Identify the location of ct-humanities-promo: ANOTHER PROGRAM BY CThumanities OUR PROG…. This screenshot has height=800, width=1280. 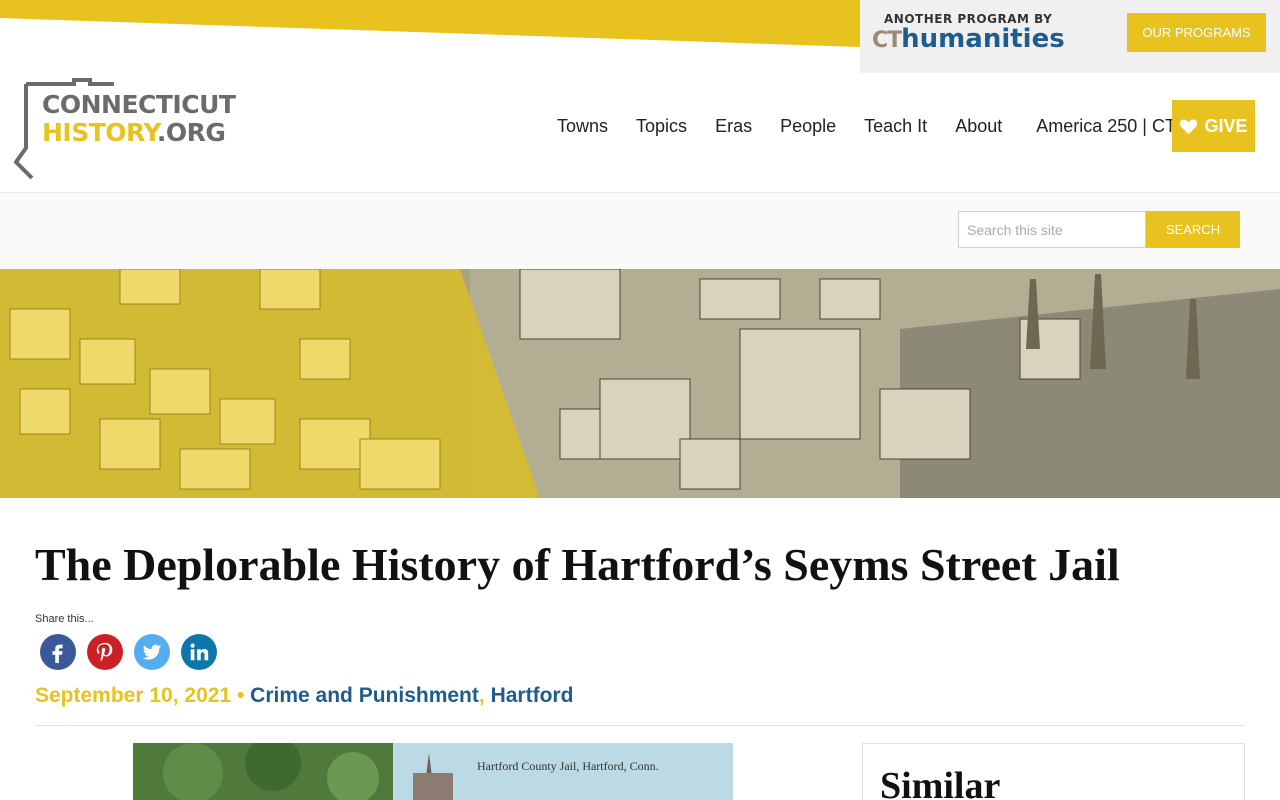
(1070, 36).